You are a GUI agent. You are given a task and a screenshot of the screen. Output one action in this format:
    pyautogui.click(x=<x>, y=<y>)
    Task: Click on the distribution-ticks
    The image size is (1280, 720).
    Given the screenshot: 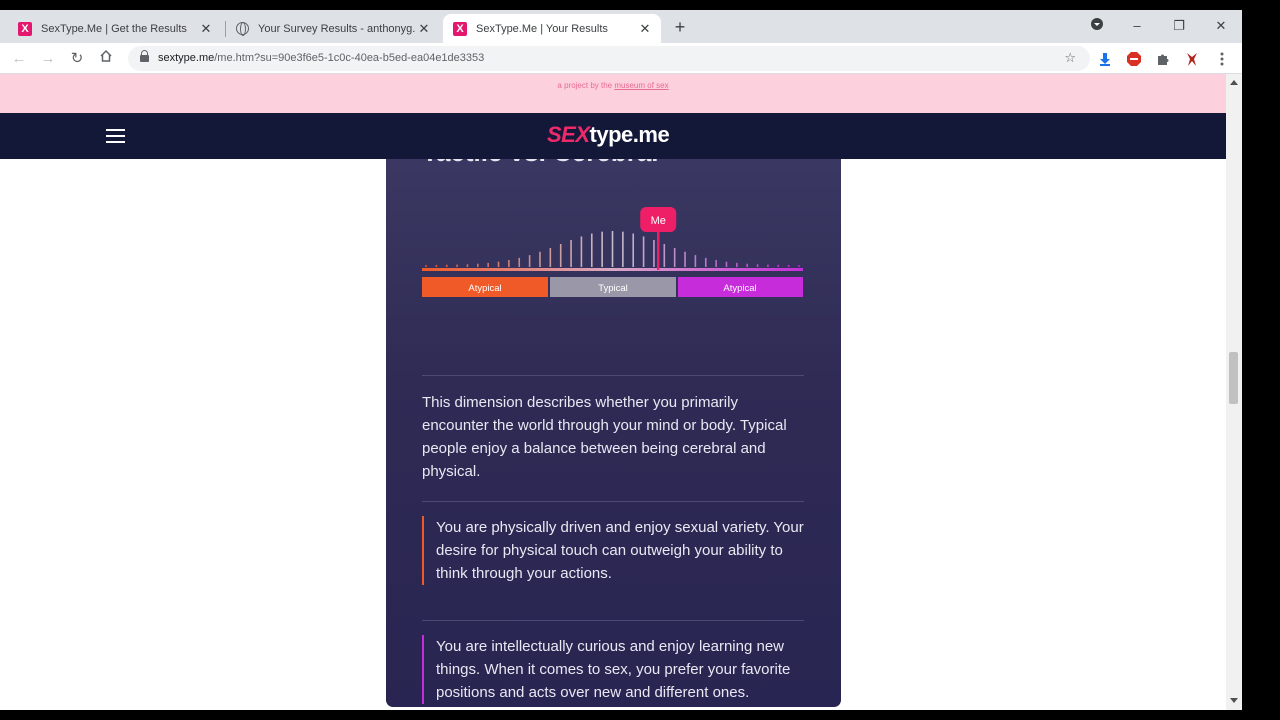 What is the action you would take?
    pyautogui.click(x=612, y=249)
    